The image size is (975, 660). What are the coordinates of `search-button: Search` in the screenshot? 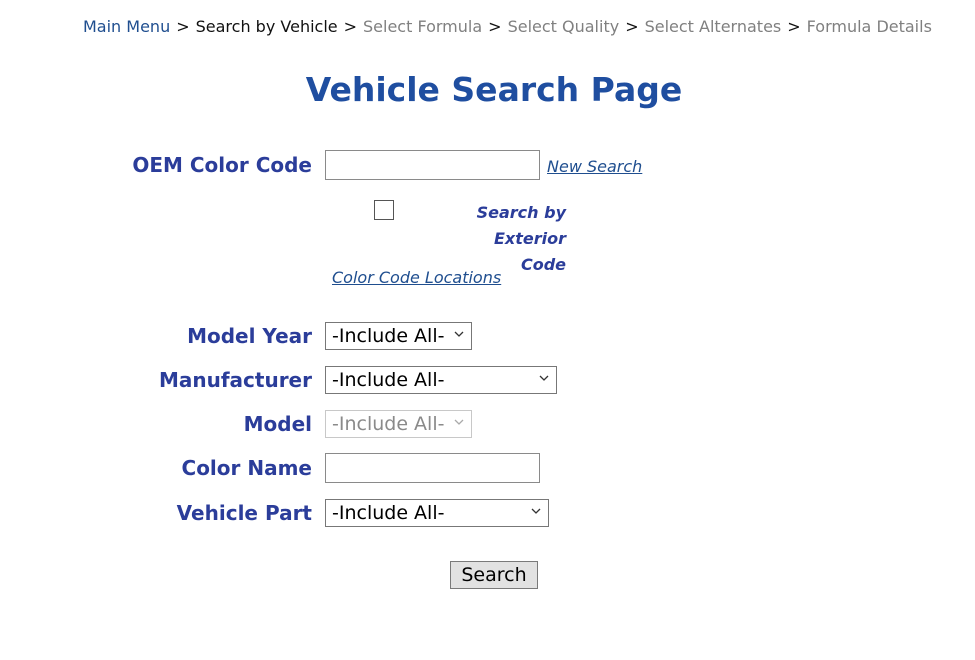 It's located at (494, 575).